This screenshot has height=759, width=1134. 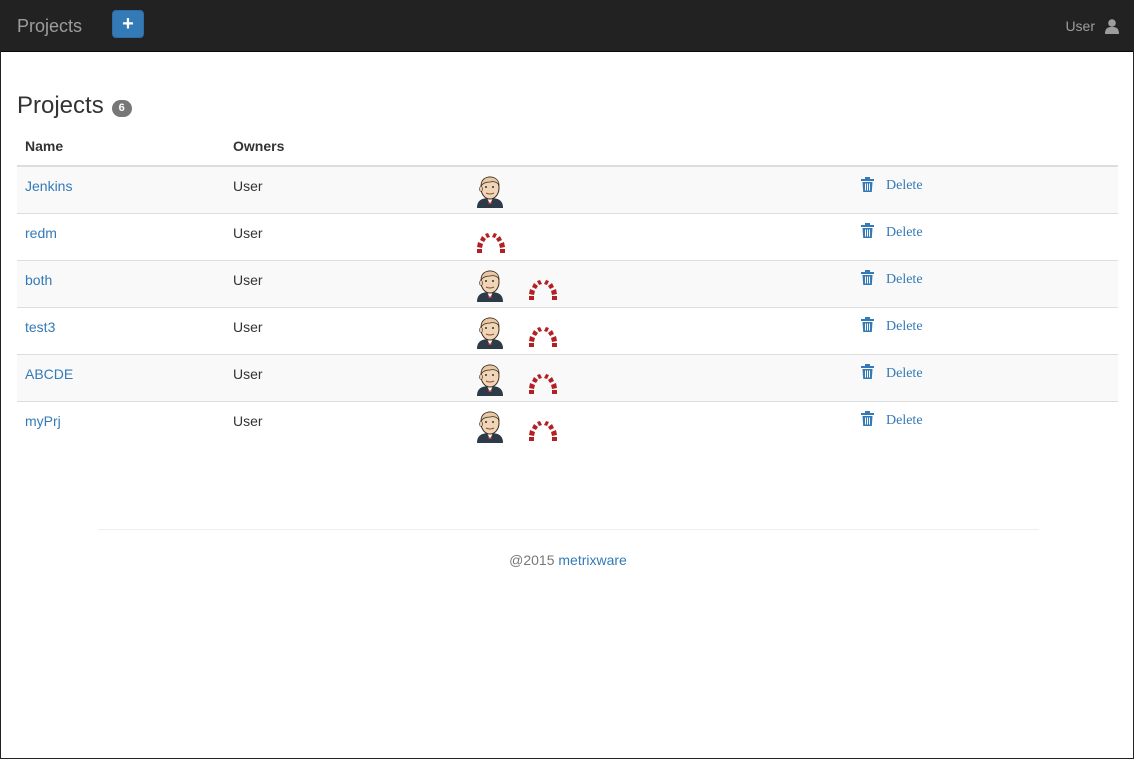 I want to click on project-link: test3, so click(x=40, y=327).